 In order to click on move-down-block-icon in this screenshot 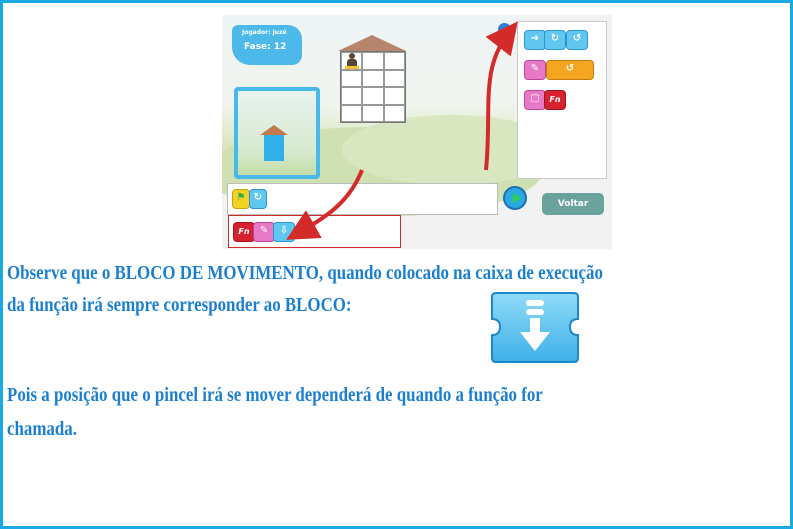, I will do `click(535, 327)`.